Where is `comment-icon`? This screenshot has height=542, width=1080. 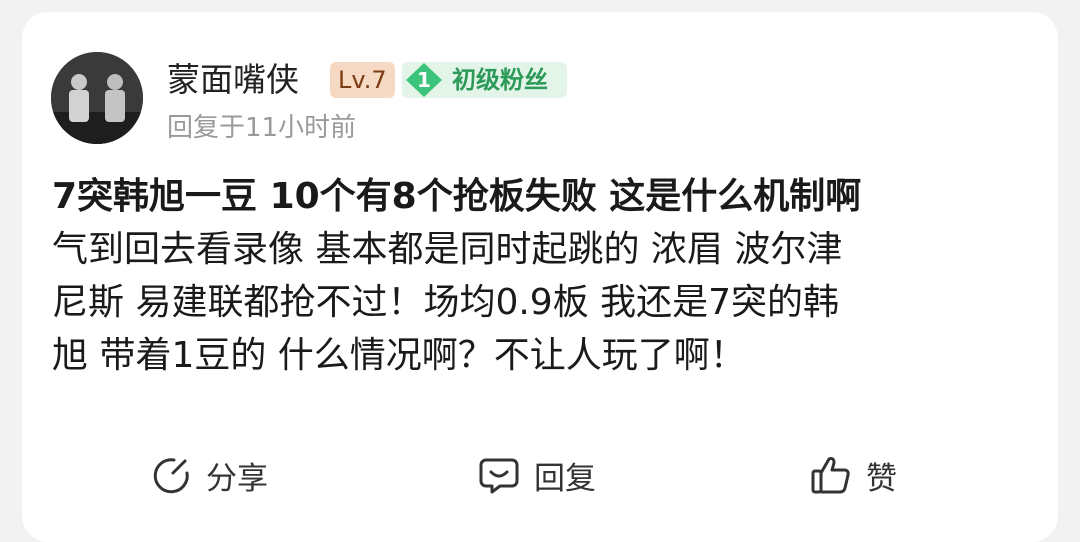 comment-icon is located at coordinates (499, 476).